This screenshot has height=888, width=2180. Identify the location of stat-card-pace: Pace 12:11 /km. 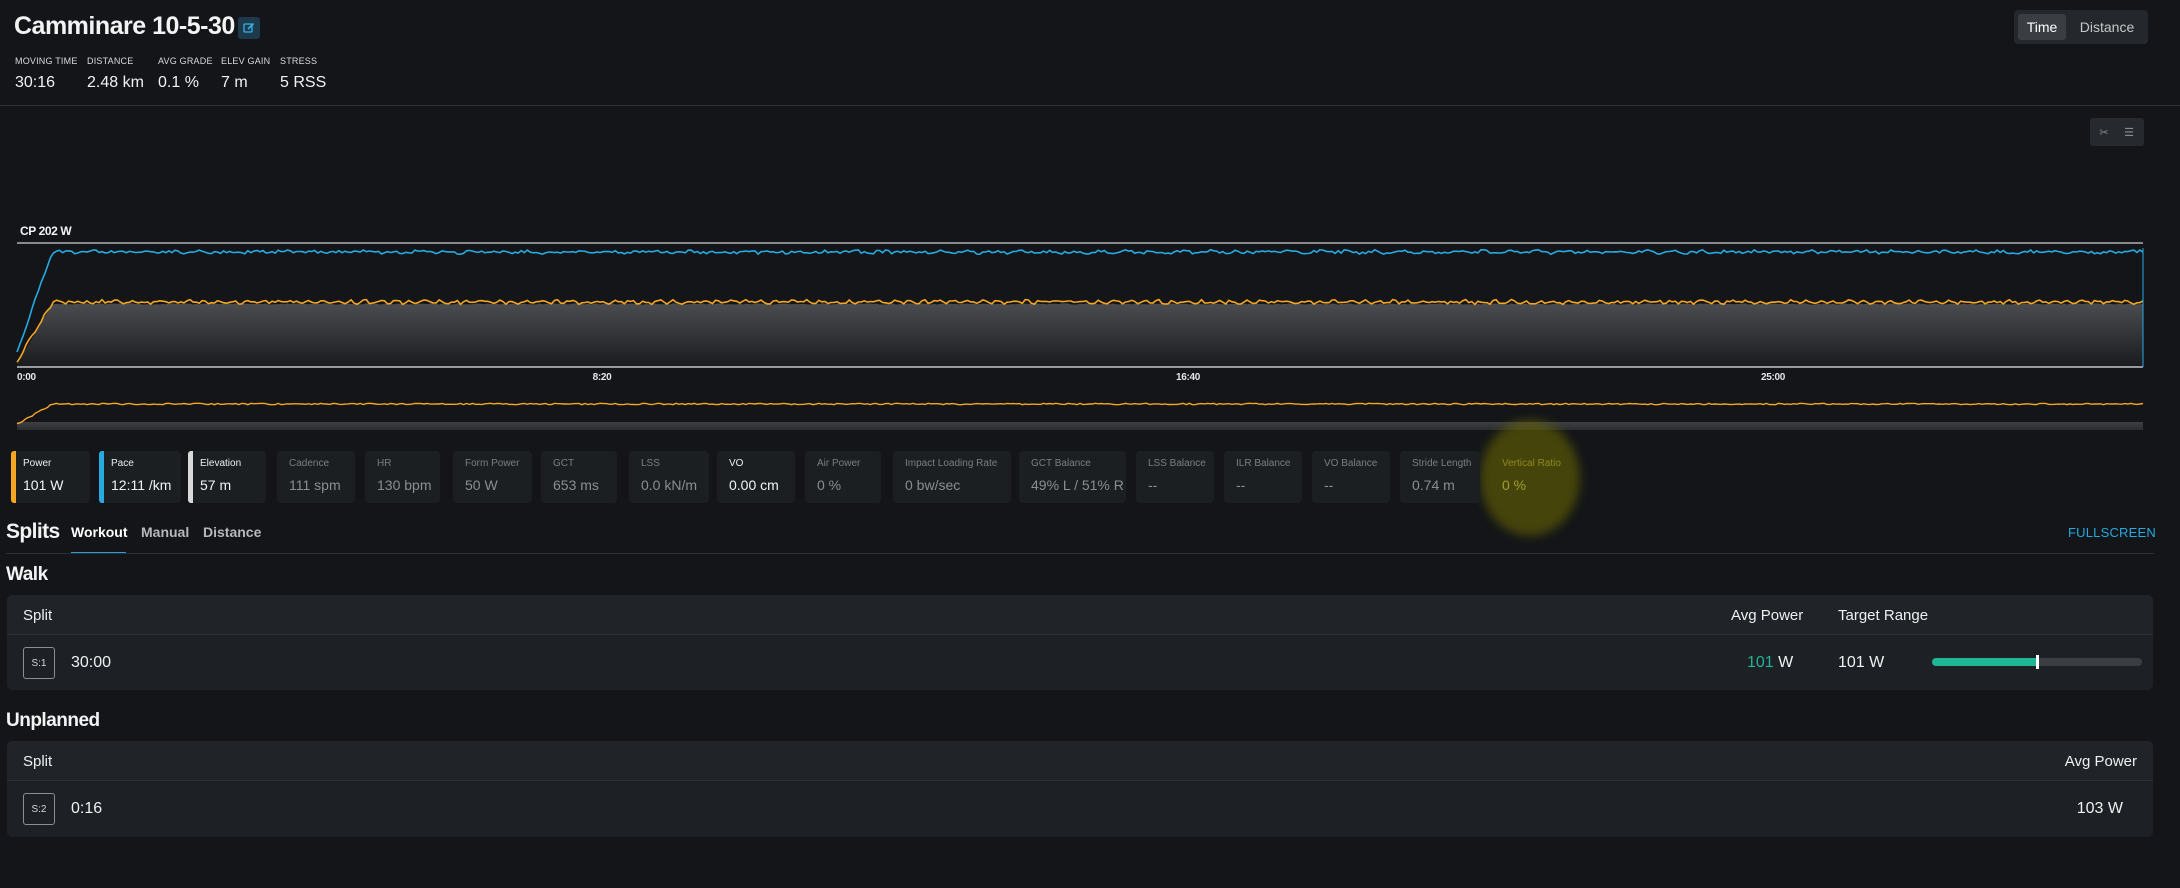
(140, 477).